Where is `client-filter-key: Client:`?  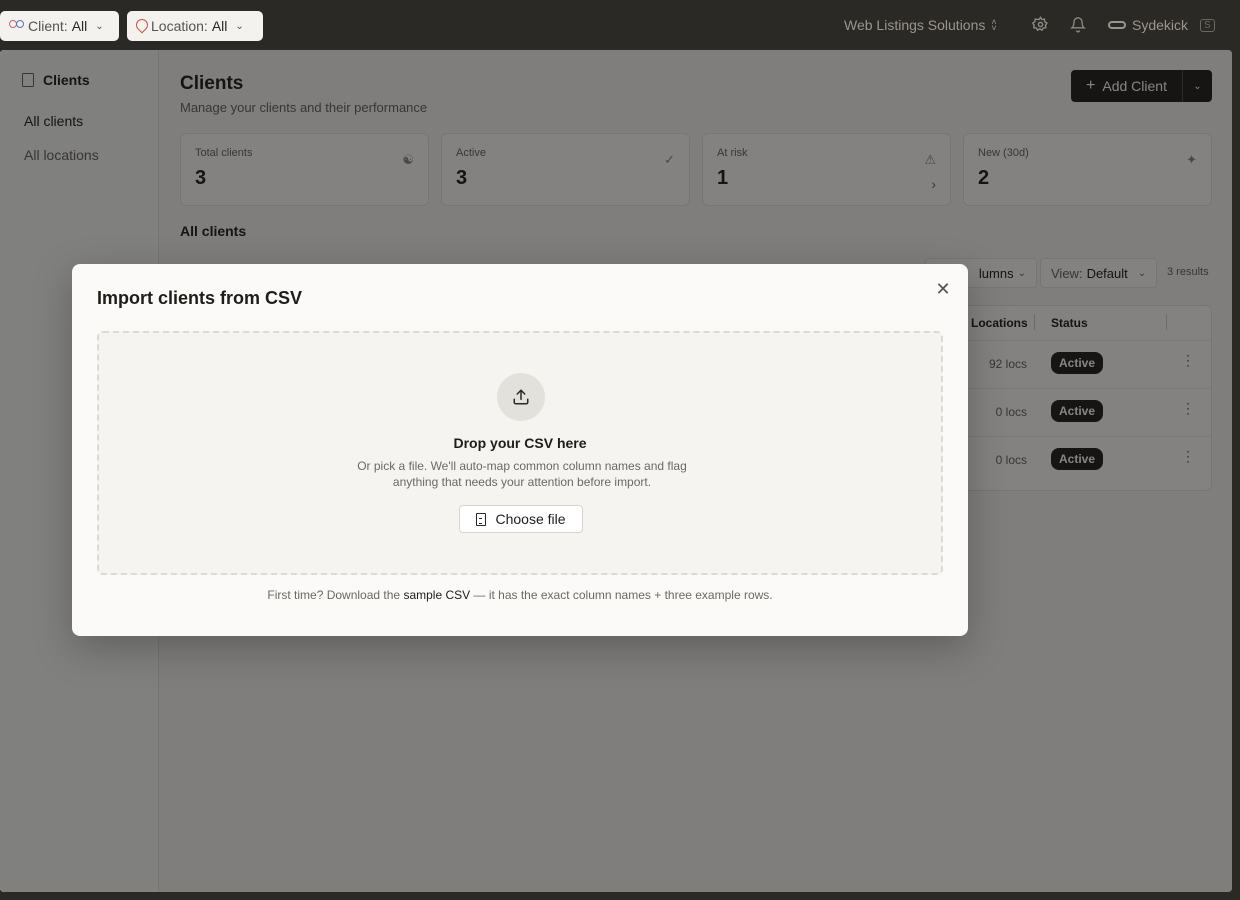 client-filter-key: Client: is located at coordinates (48, 26).